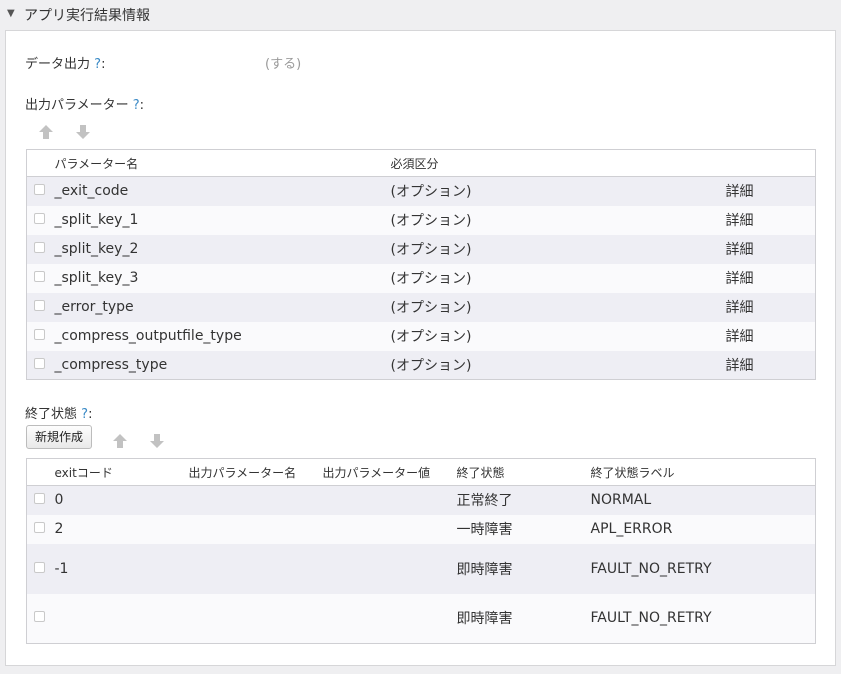 The image size is (841, 674). Describe the element at coordinates (283, 64) in the screenshot. I see `data-output-value: (する)` at that location.